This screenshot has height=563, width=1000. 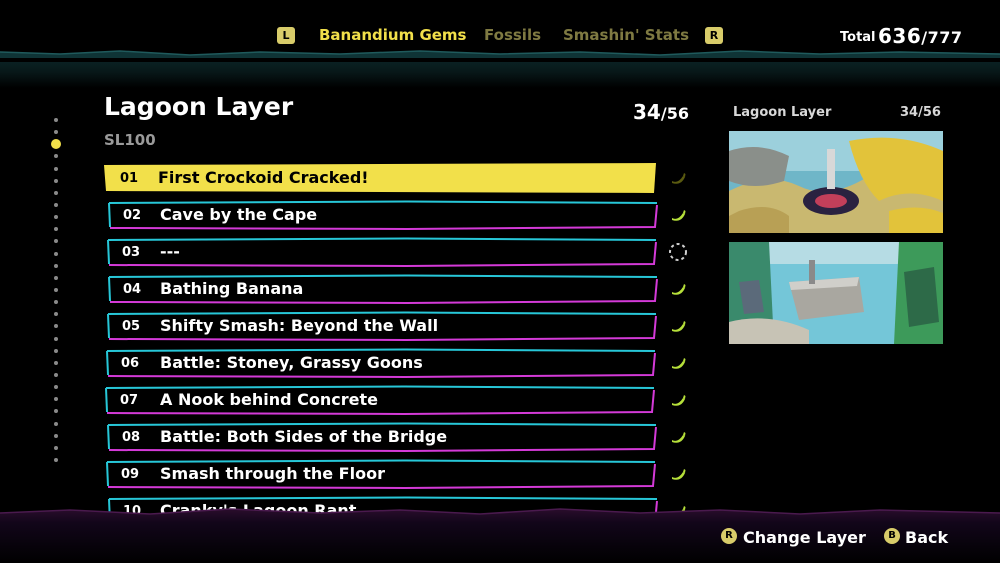 What do you see at coordinates (132, 215) in the screenshot?
I see `gem-number: 02` at bounding box center [132, 215].